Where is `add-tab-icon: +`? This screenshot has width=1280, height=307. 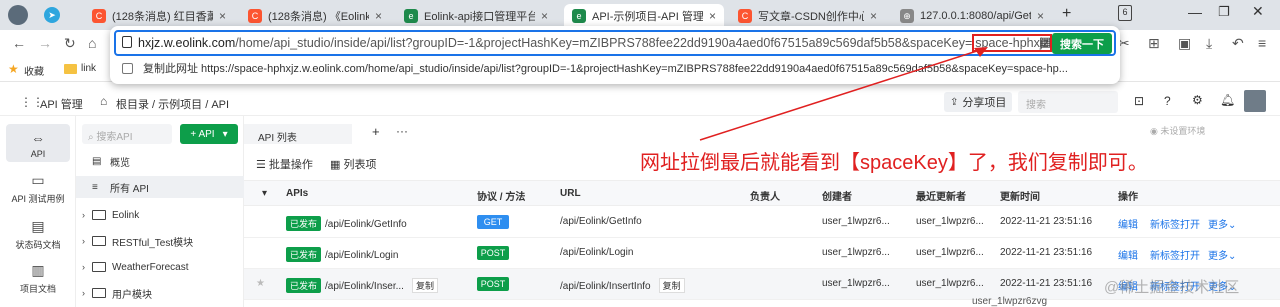
add-tab-icon: + is located at coordinates (376, 131).